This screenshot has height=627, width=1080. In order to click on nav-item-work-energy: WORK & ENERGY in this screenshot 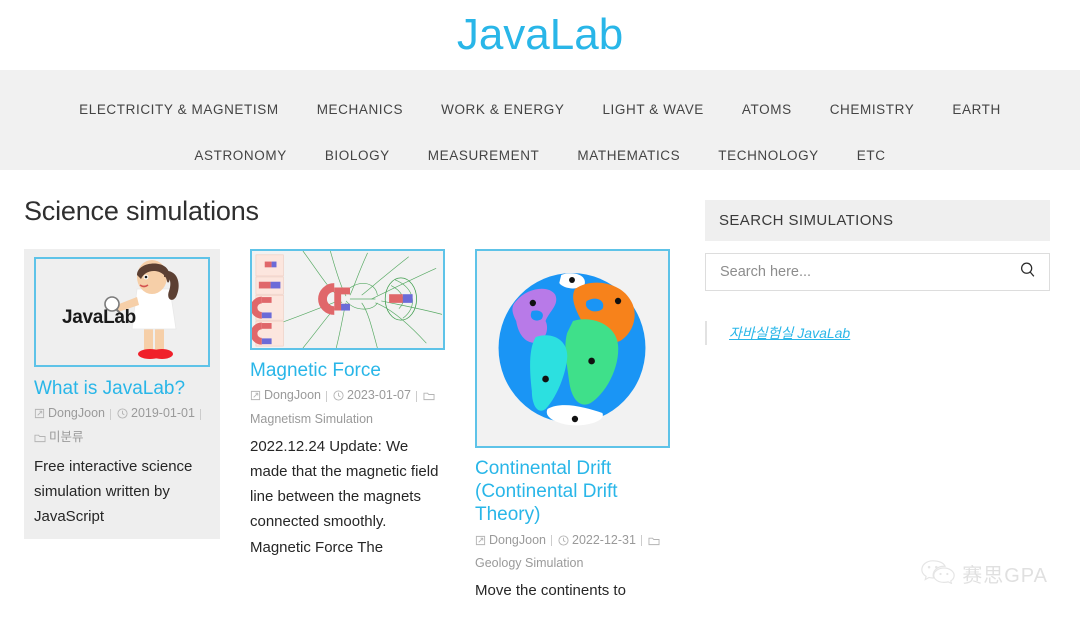, I will do `click(502, 109)`.